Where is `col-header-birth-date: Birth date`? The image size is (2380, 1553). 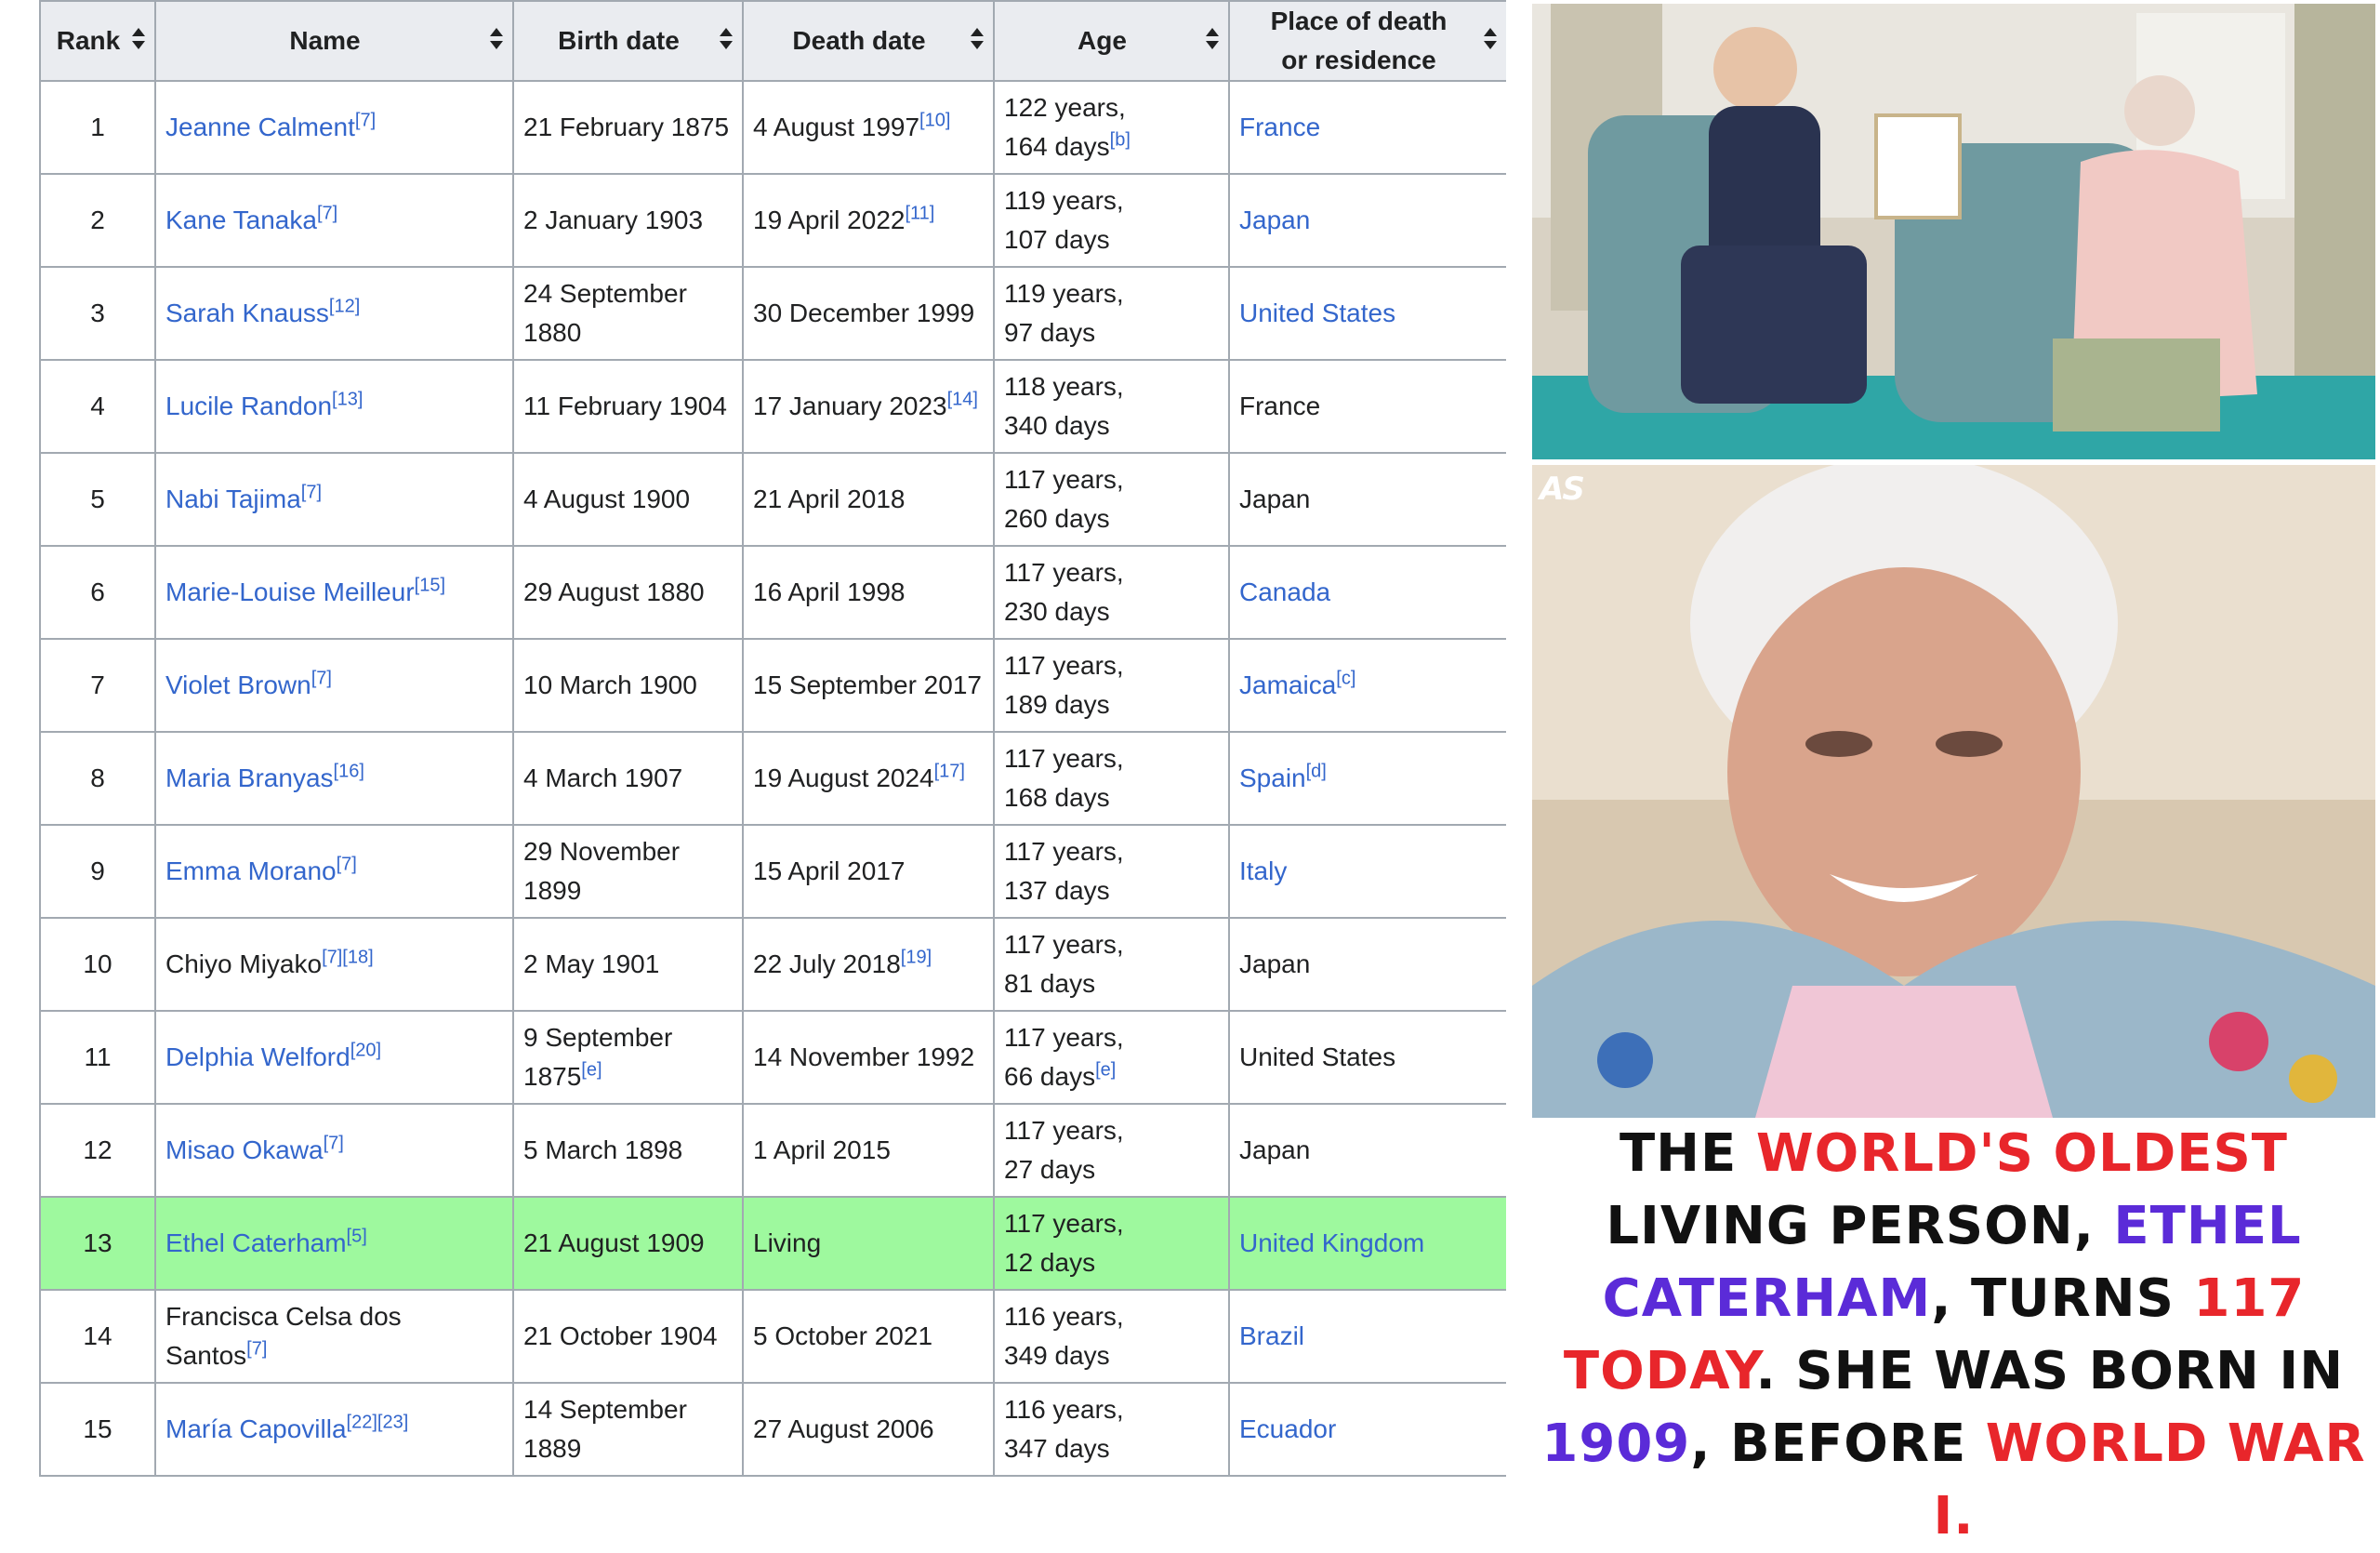 col-header-birth-date: Birth date is located at coordinates (628, 41).